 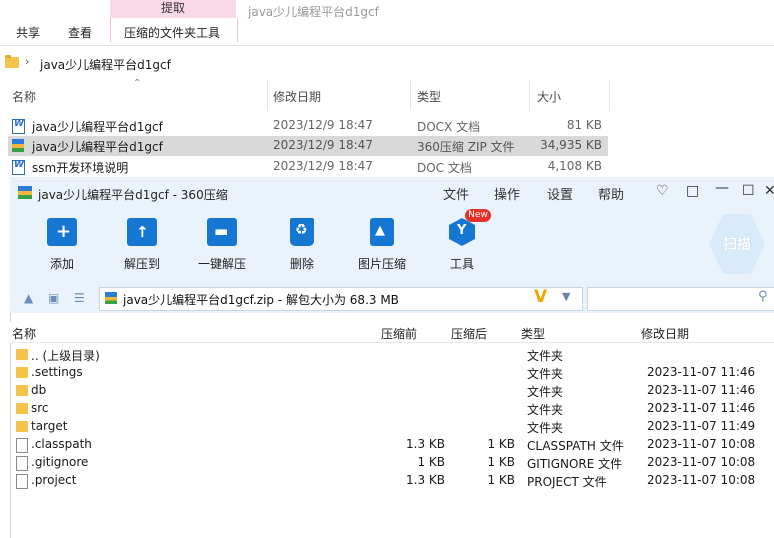 What do you see at coordinates (80, 168) in the screenshot?
I see `file-name: ssm开发环境说明` at bounding box center [80, 168].